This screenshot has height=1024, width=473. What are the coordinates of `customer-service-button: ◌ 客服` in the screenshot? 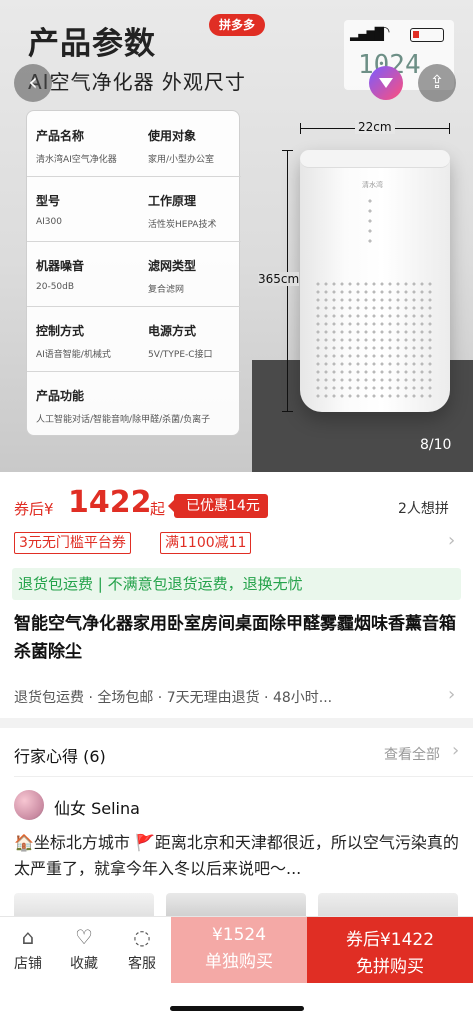 It's located at (142, 949).